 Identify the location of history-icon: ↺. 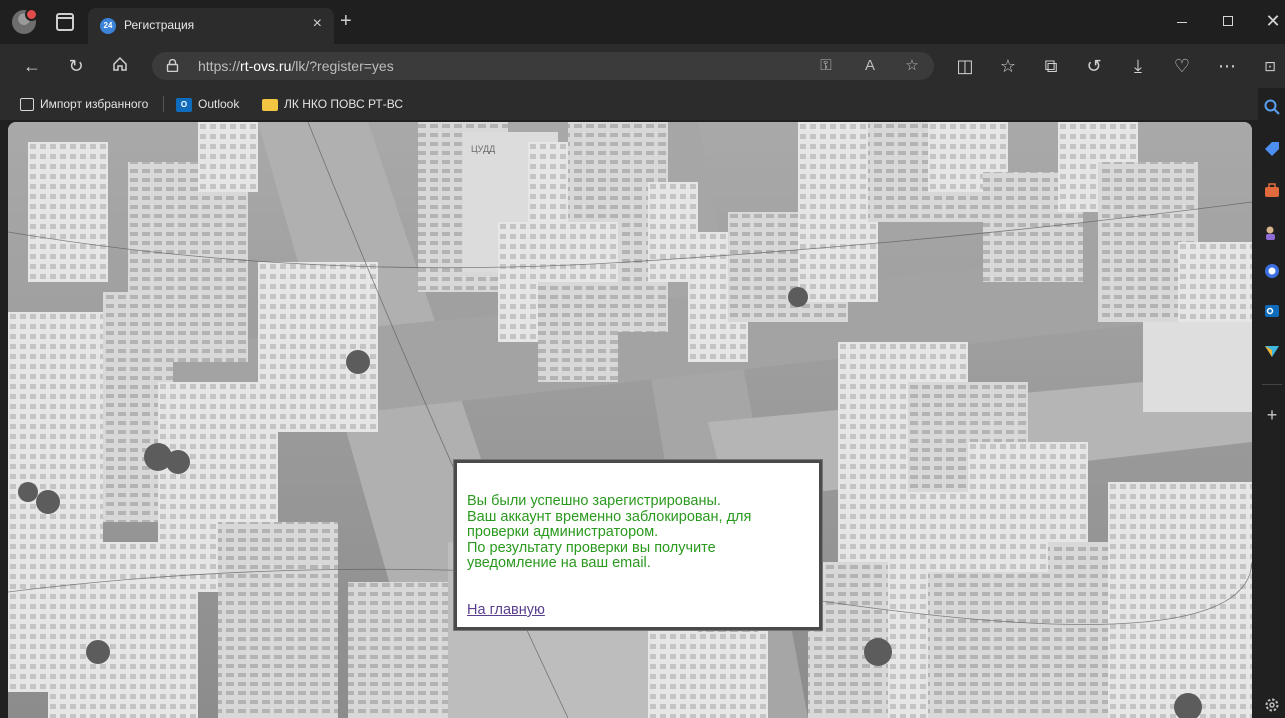
(1094, 66).